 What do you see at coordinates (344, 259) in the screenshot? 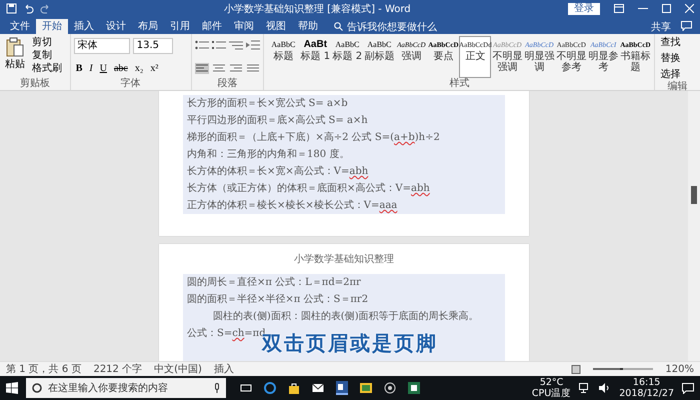
I see `page-header: 小学数学基础知识整理` at bounding box center [344, 259].